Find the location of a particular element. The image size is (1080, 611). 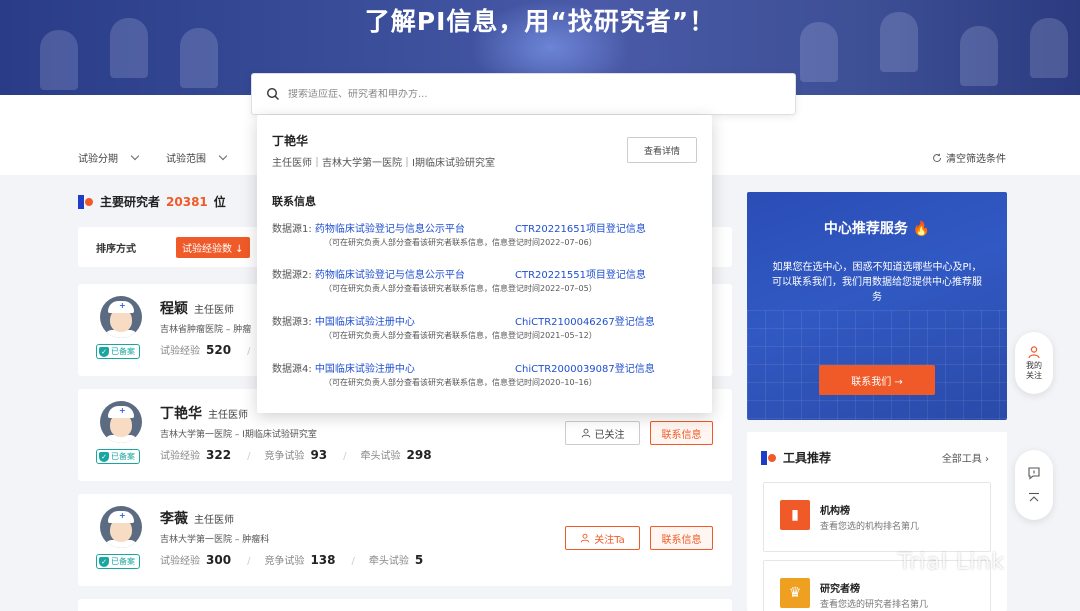

back-to-top-icon is located at coordinates (1034, 498).